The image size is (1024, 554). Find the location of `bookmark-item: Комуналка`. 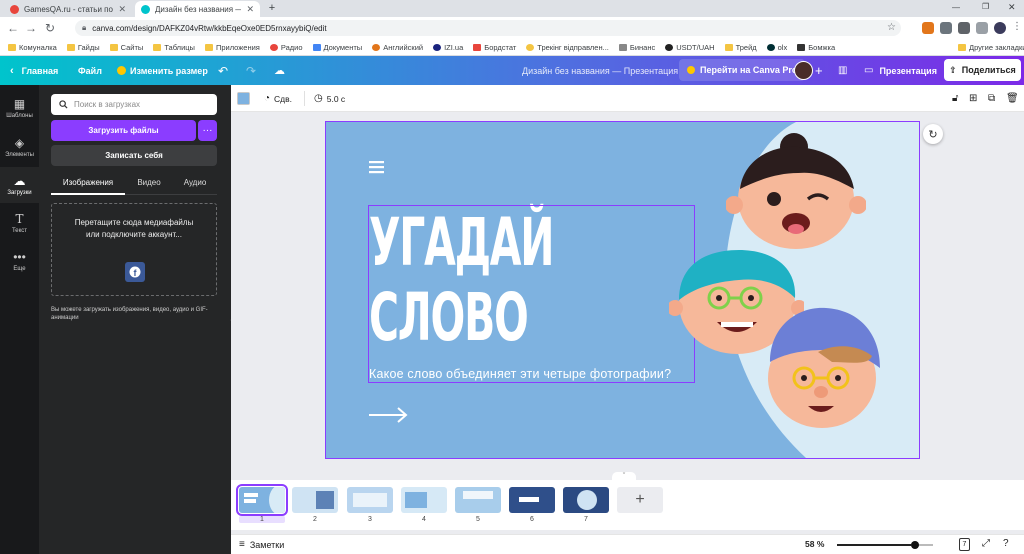

bookmark-item: Комуналка is located at coordinates (32, 47).